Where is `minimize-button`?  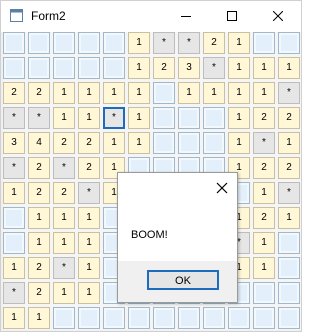 minimize-button is located at coordinates (186, 16).